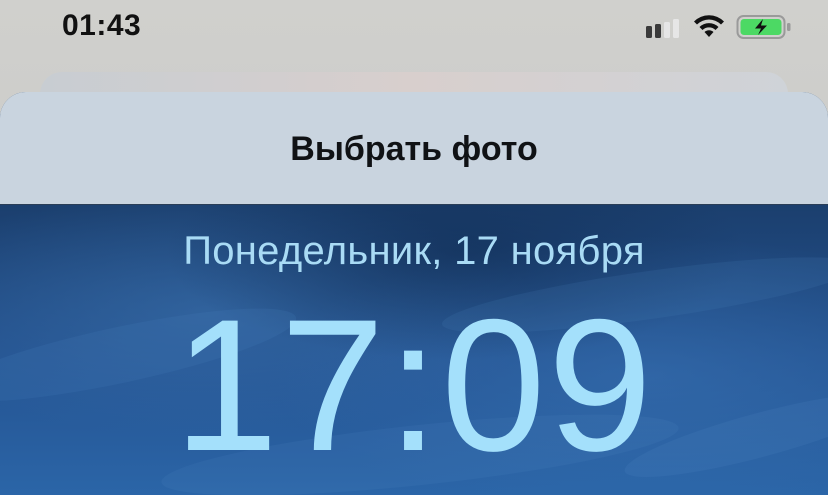 This screenshot has height=495, width=828. What do you see at coordinates (102, 25) in the screenshot?
I see `status-time: 01:43` at bounding box center [102, 25].